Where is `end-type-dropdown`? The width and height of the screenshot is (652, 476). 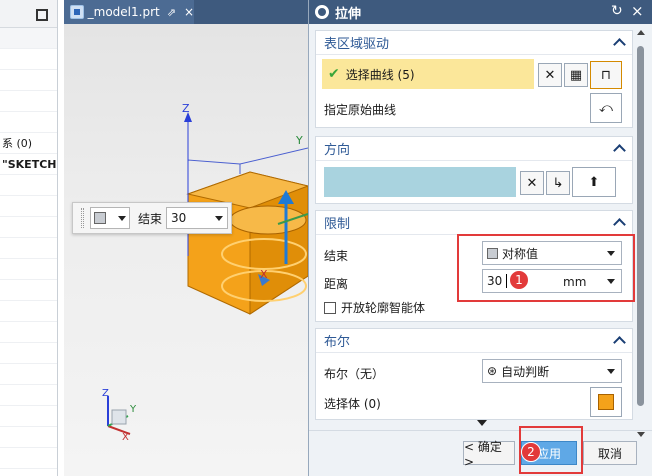
end-type-dropdown is located at coordinates (110, 218).